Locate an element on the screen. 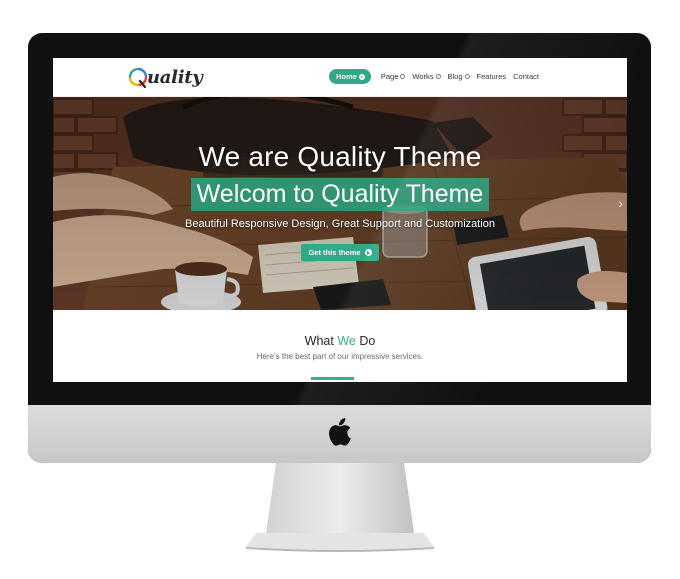  services-title: What We Do is located at coordinates (340, 341).